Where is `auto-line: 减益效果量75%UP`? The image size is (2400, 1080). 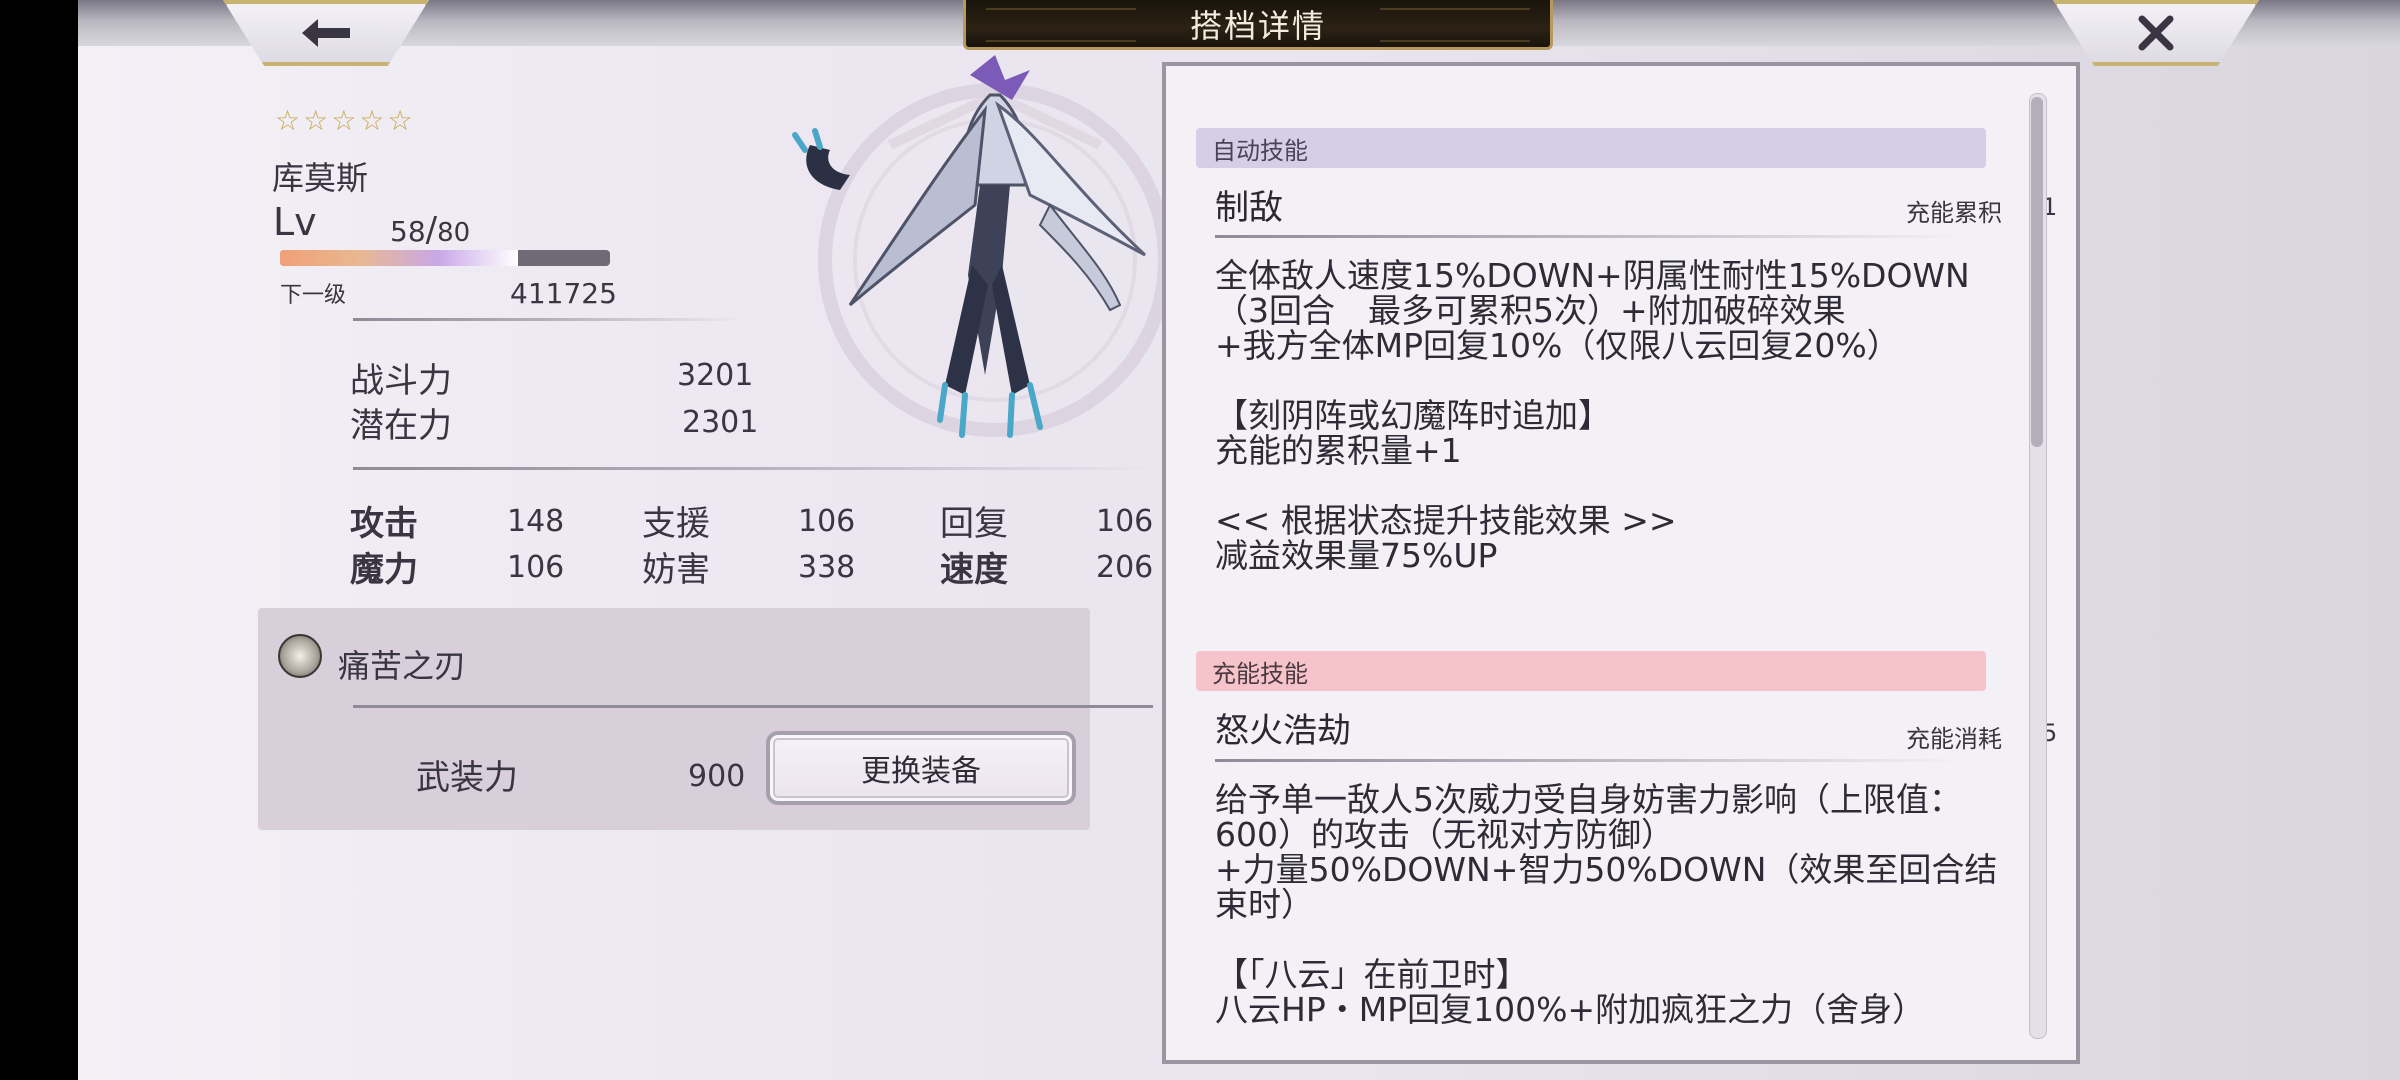 auto-line: 减益效果量75%UP is located at coordinates (1356, 555).